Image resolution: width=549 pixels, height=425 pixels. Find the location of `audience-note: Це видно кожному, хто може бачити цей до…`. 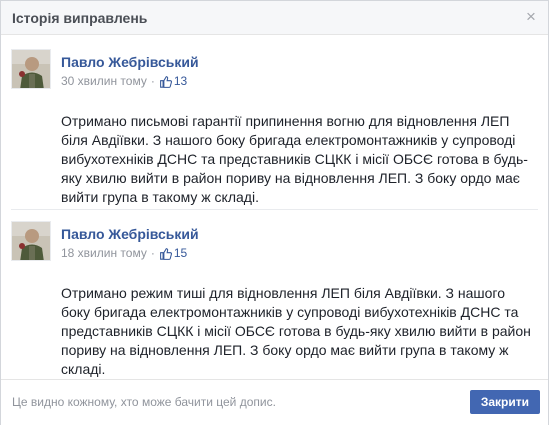

audience-note: Це видно кожному, хто може бачити цей до… is located at coordinates (144, 402).